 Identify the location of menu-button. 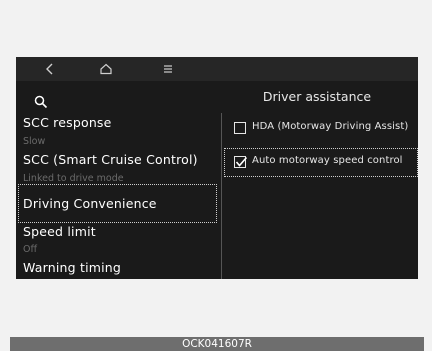
(168, 69).